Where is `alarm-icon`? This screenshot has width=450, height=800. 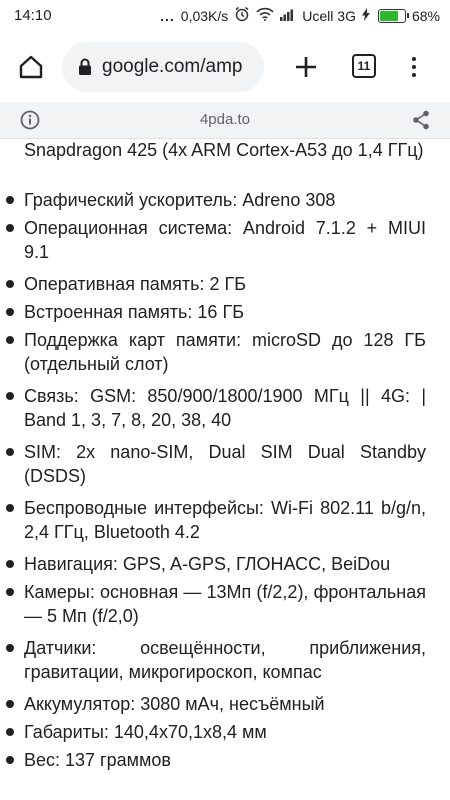
alarm-icon is located at coordinates (242, 15).